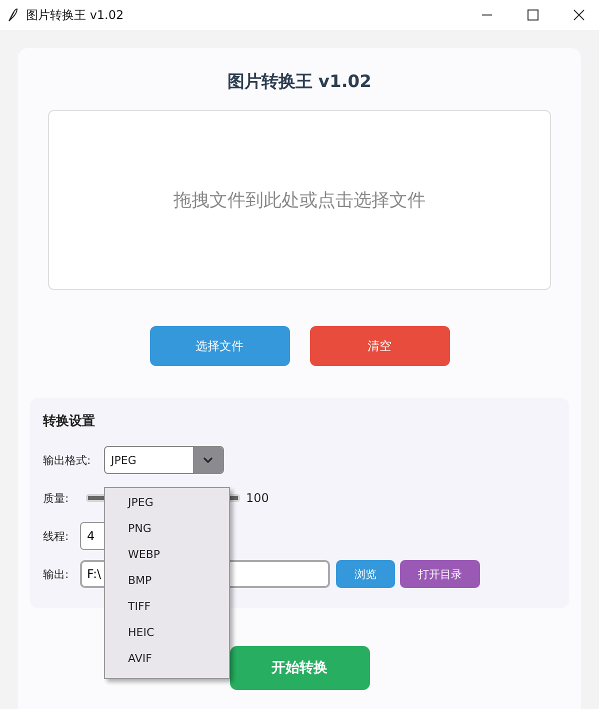 This screenshot has height=709, width=599. Describe the element at coordinates (299, 82) in the screenshot. I see `app-heading: 图片转换王 v1.02` at that location.